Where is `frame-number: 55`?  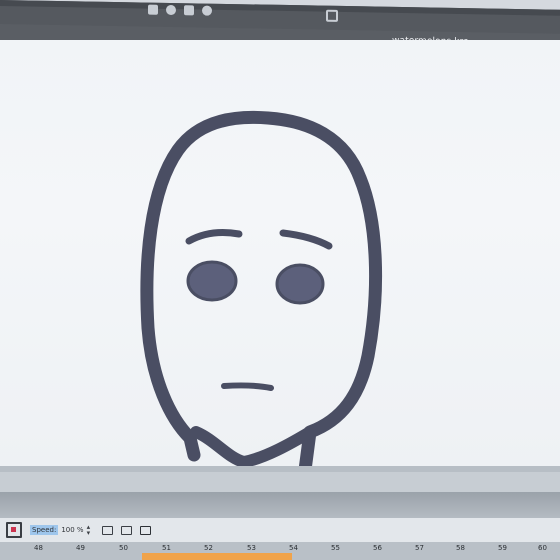
frame-number: 55 is located at coordinates (335, 548).